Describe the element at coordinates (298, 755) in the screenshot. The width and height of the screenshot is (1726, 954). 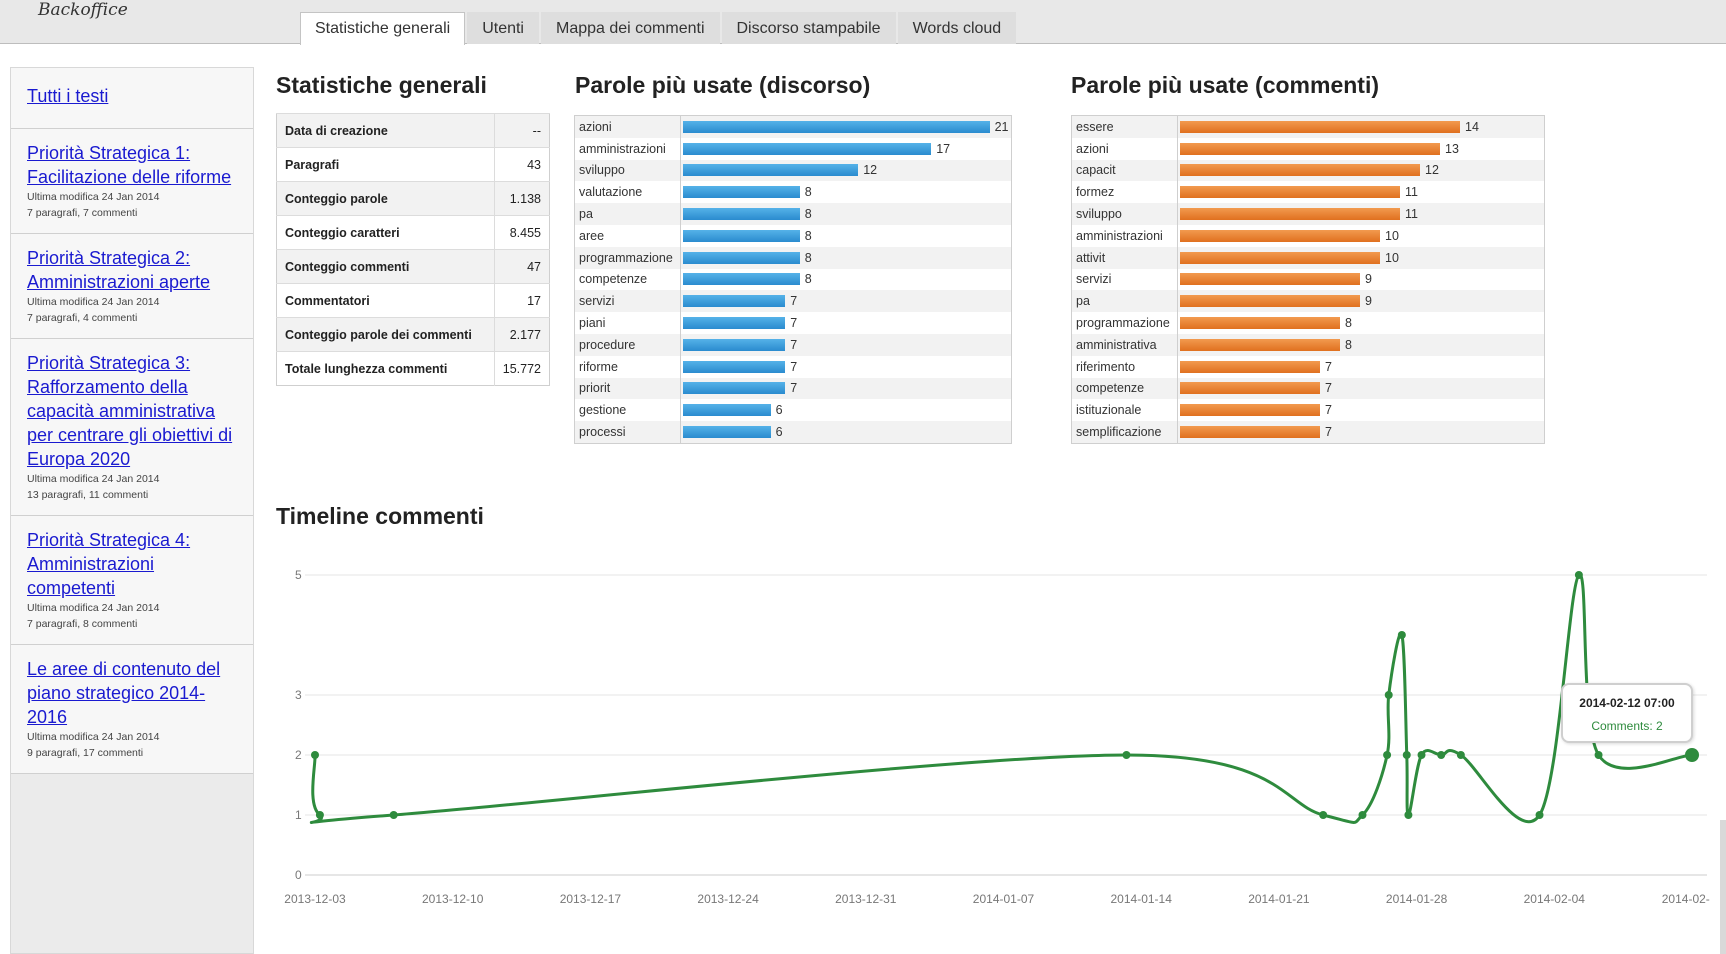
I see `timeline-y-tick: 2` at that location.